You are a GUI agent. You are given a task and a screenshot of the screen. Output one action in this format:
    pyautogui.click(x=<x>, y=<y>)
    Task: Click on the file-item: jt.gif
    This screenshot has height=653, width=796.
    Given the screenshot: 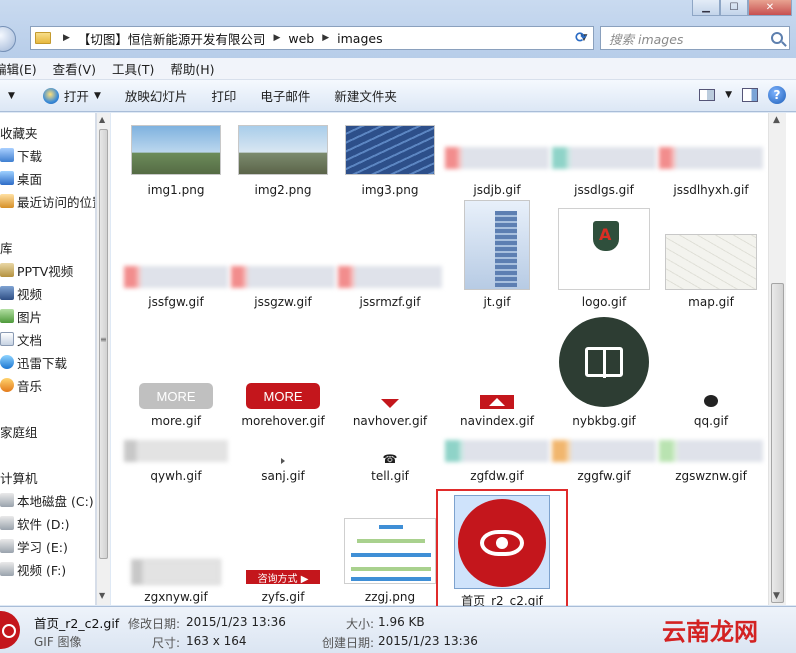 What is the action you would take?
    pyautogui.click(x=497, y=259)
    